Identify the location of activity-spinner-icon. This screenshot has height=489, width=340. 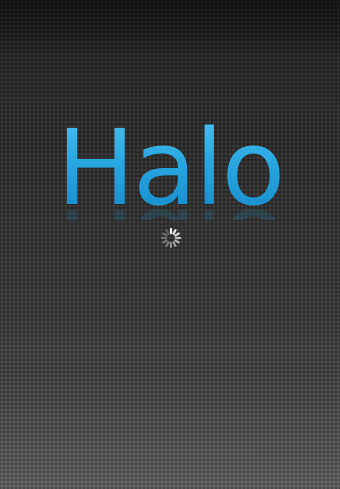
(171, 238).